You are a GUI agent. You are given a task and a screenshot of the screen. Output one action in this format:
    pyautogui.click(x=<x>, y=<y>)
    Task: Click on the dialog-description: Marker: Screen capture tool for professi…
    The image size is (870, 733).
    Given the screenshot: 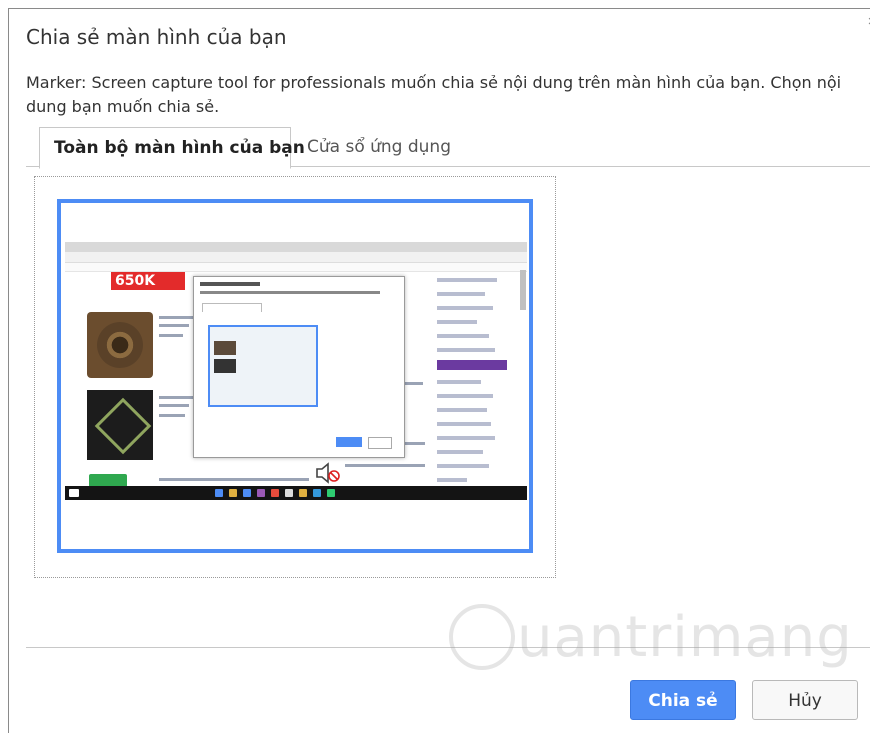 What is the action you would take?
    pyautogui.click(x=434, y=94)
    